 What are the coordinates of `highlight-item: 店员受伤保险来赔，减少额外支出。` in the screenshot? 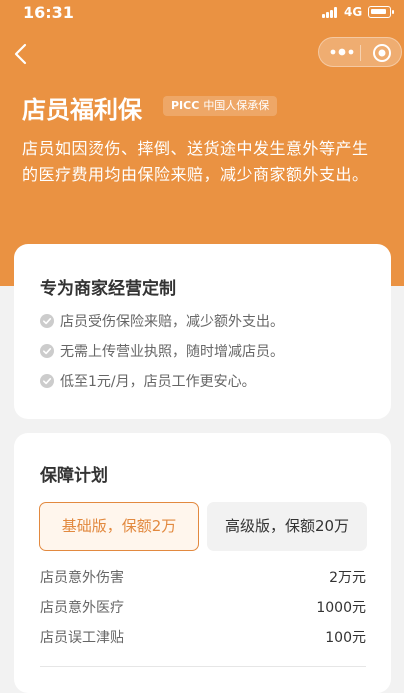 It's located at (162, 322).